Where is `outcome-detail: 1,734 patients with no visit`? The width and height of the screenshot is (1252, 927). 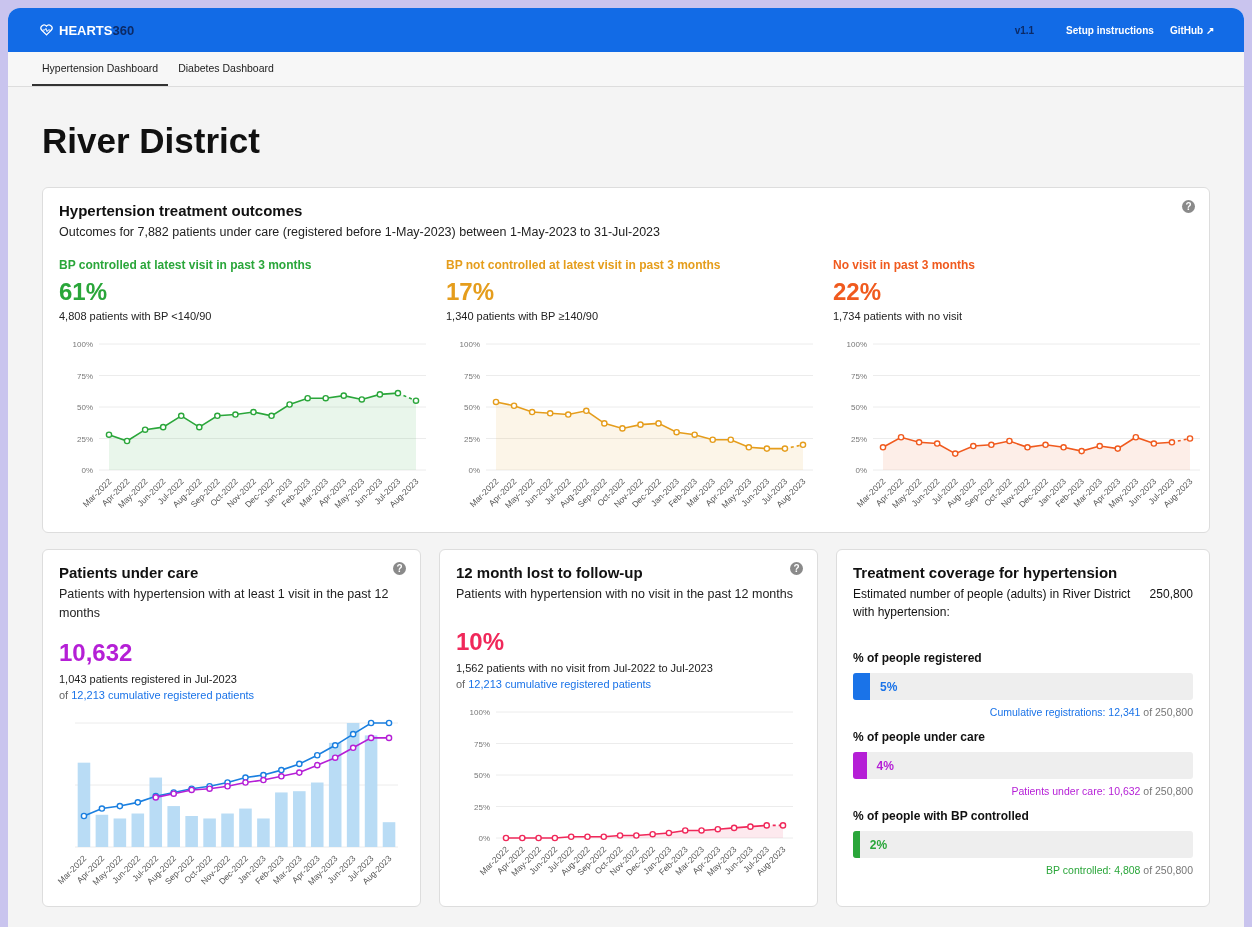 outcome-detail: 1,734 patients with no visit is located at coordinates (898, 315).